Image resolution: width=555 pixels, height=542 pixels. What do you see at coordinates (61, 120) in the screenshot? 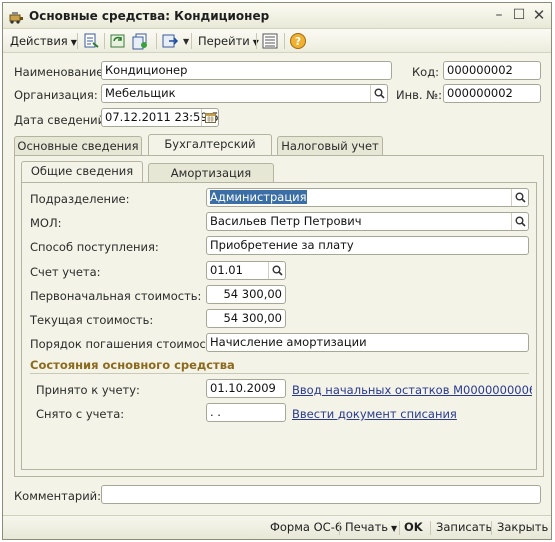
I see `info-date-label: Дата сведений:` at bounding box center [61, 120].